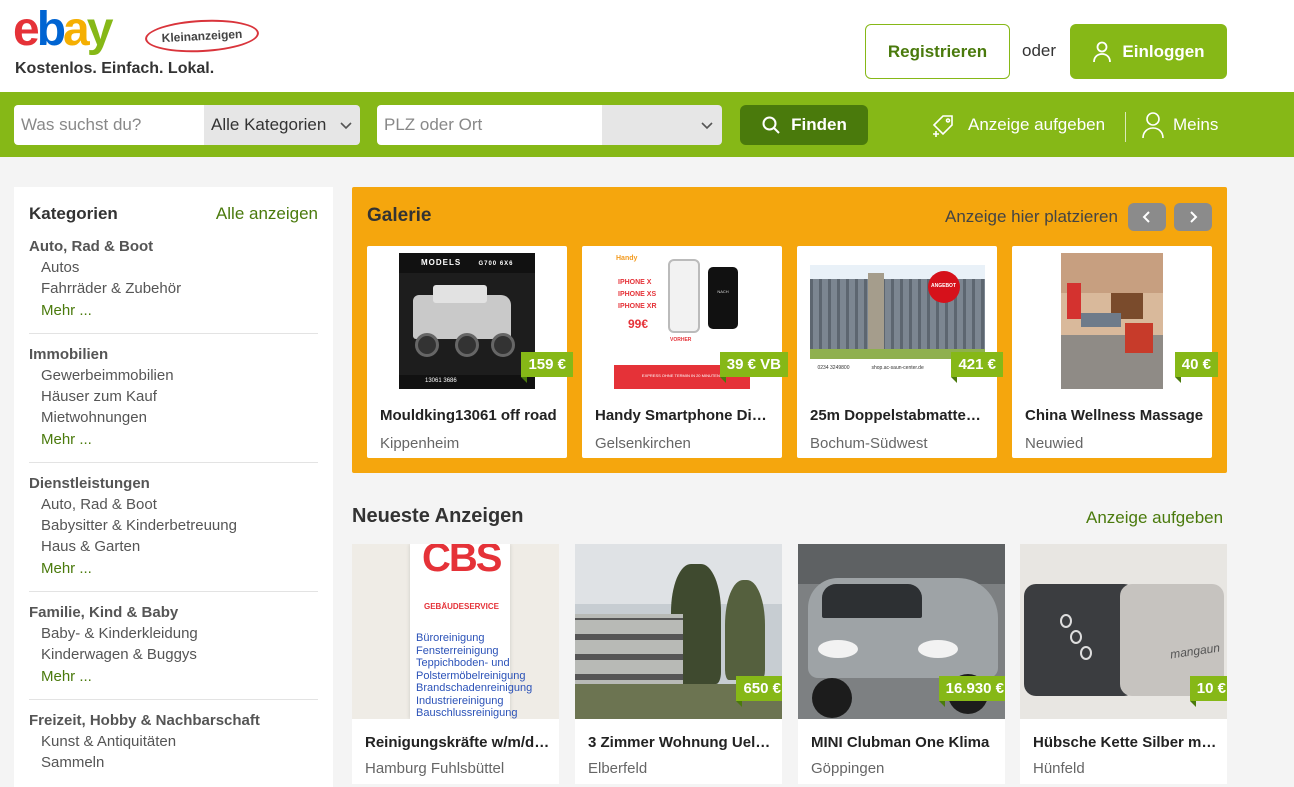 The height and width of the screenshot is (787, 1294). Describe the element at coordinates (461, 606) in the screenshot. I see `image-text: GEBÄUDESERVICE` at that location.